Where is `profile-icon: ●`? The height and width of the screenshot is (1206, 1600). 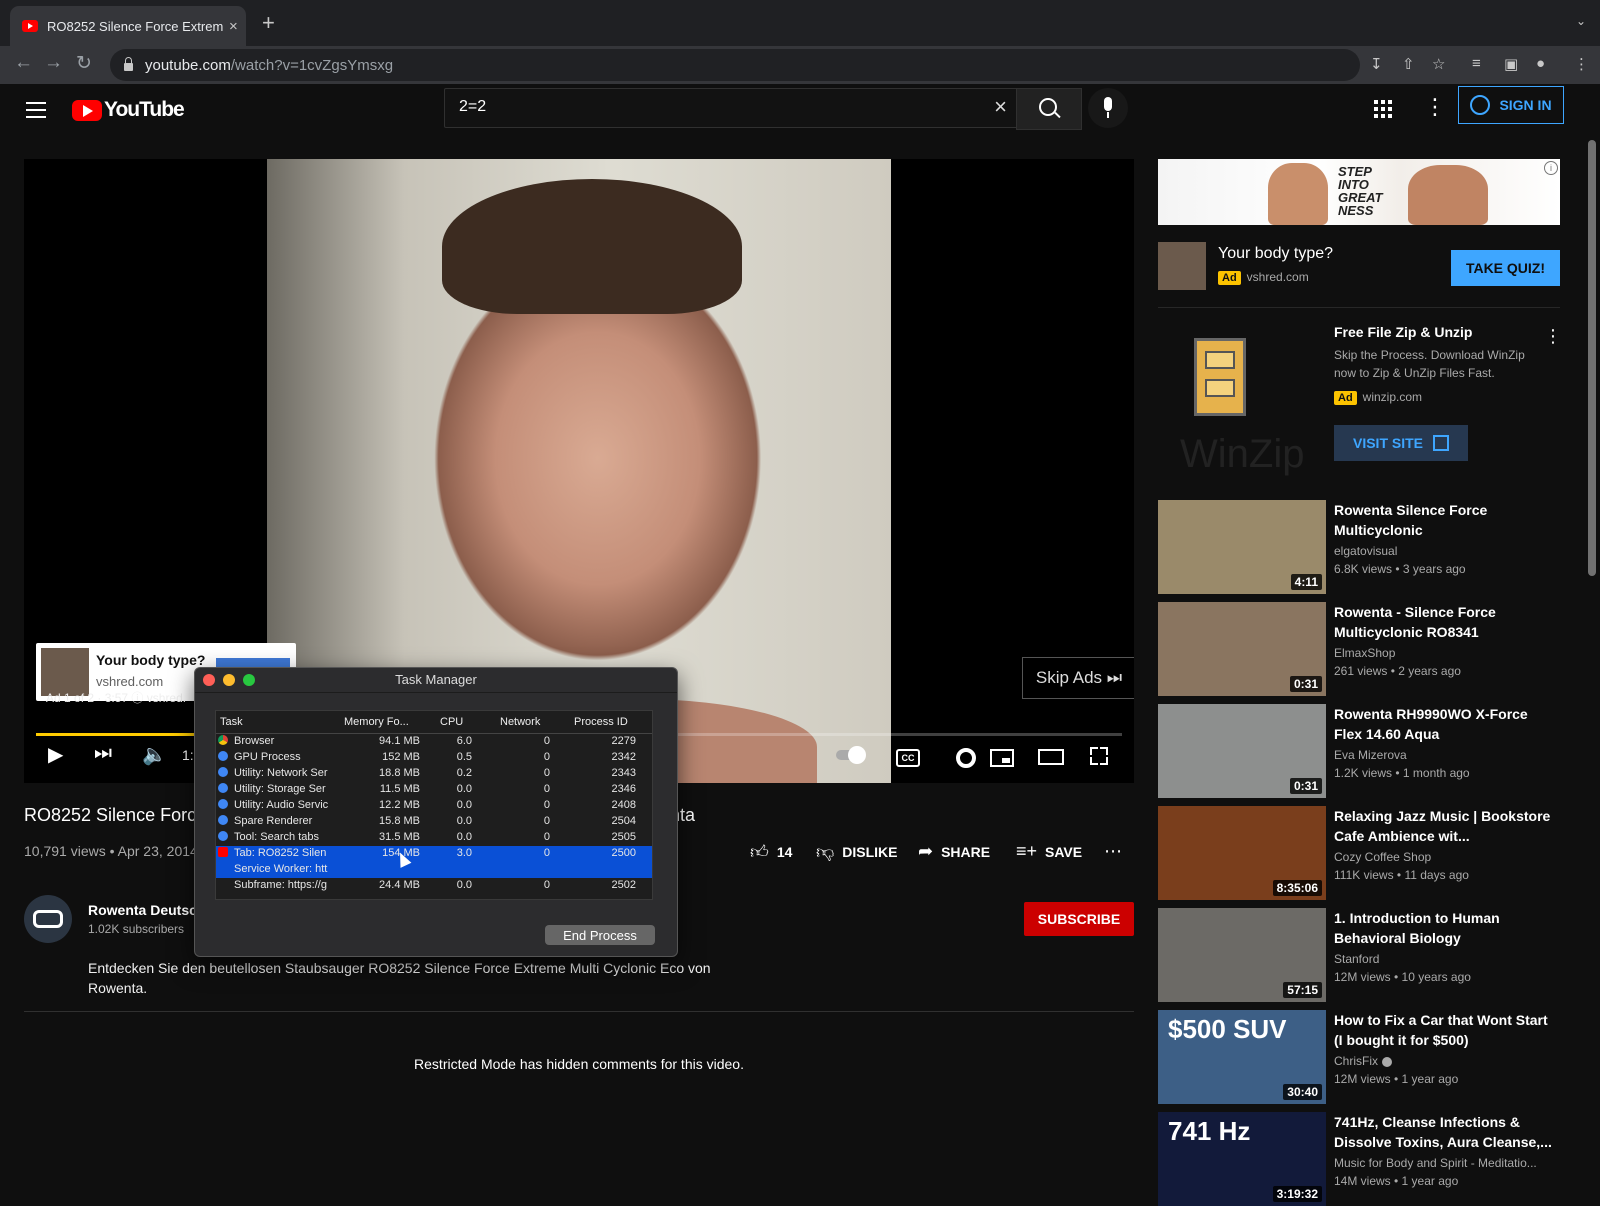 profile-icon: ● is located at coordinates (1540, 63).